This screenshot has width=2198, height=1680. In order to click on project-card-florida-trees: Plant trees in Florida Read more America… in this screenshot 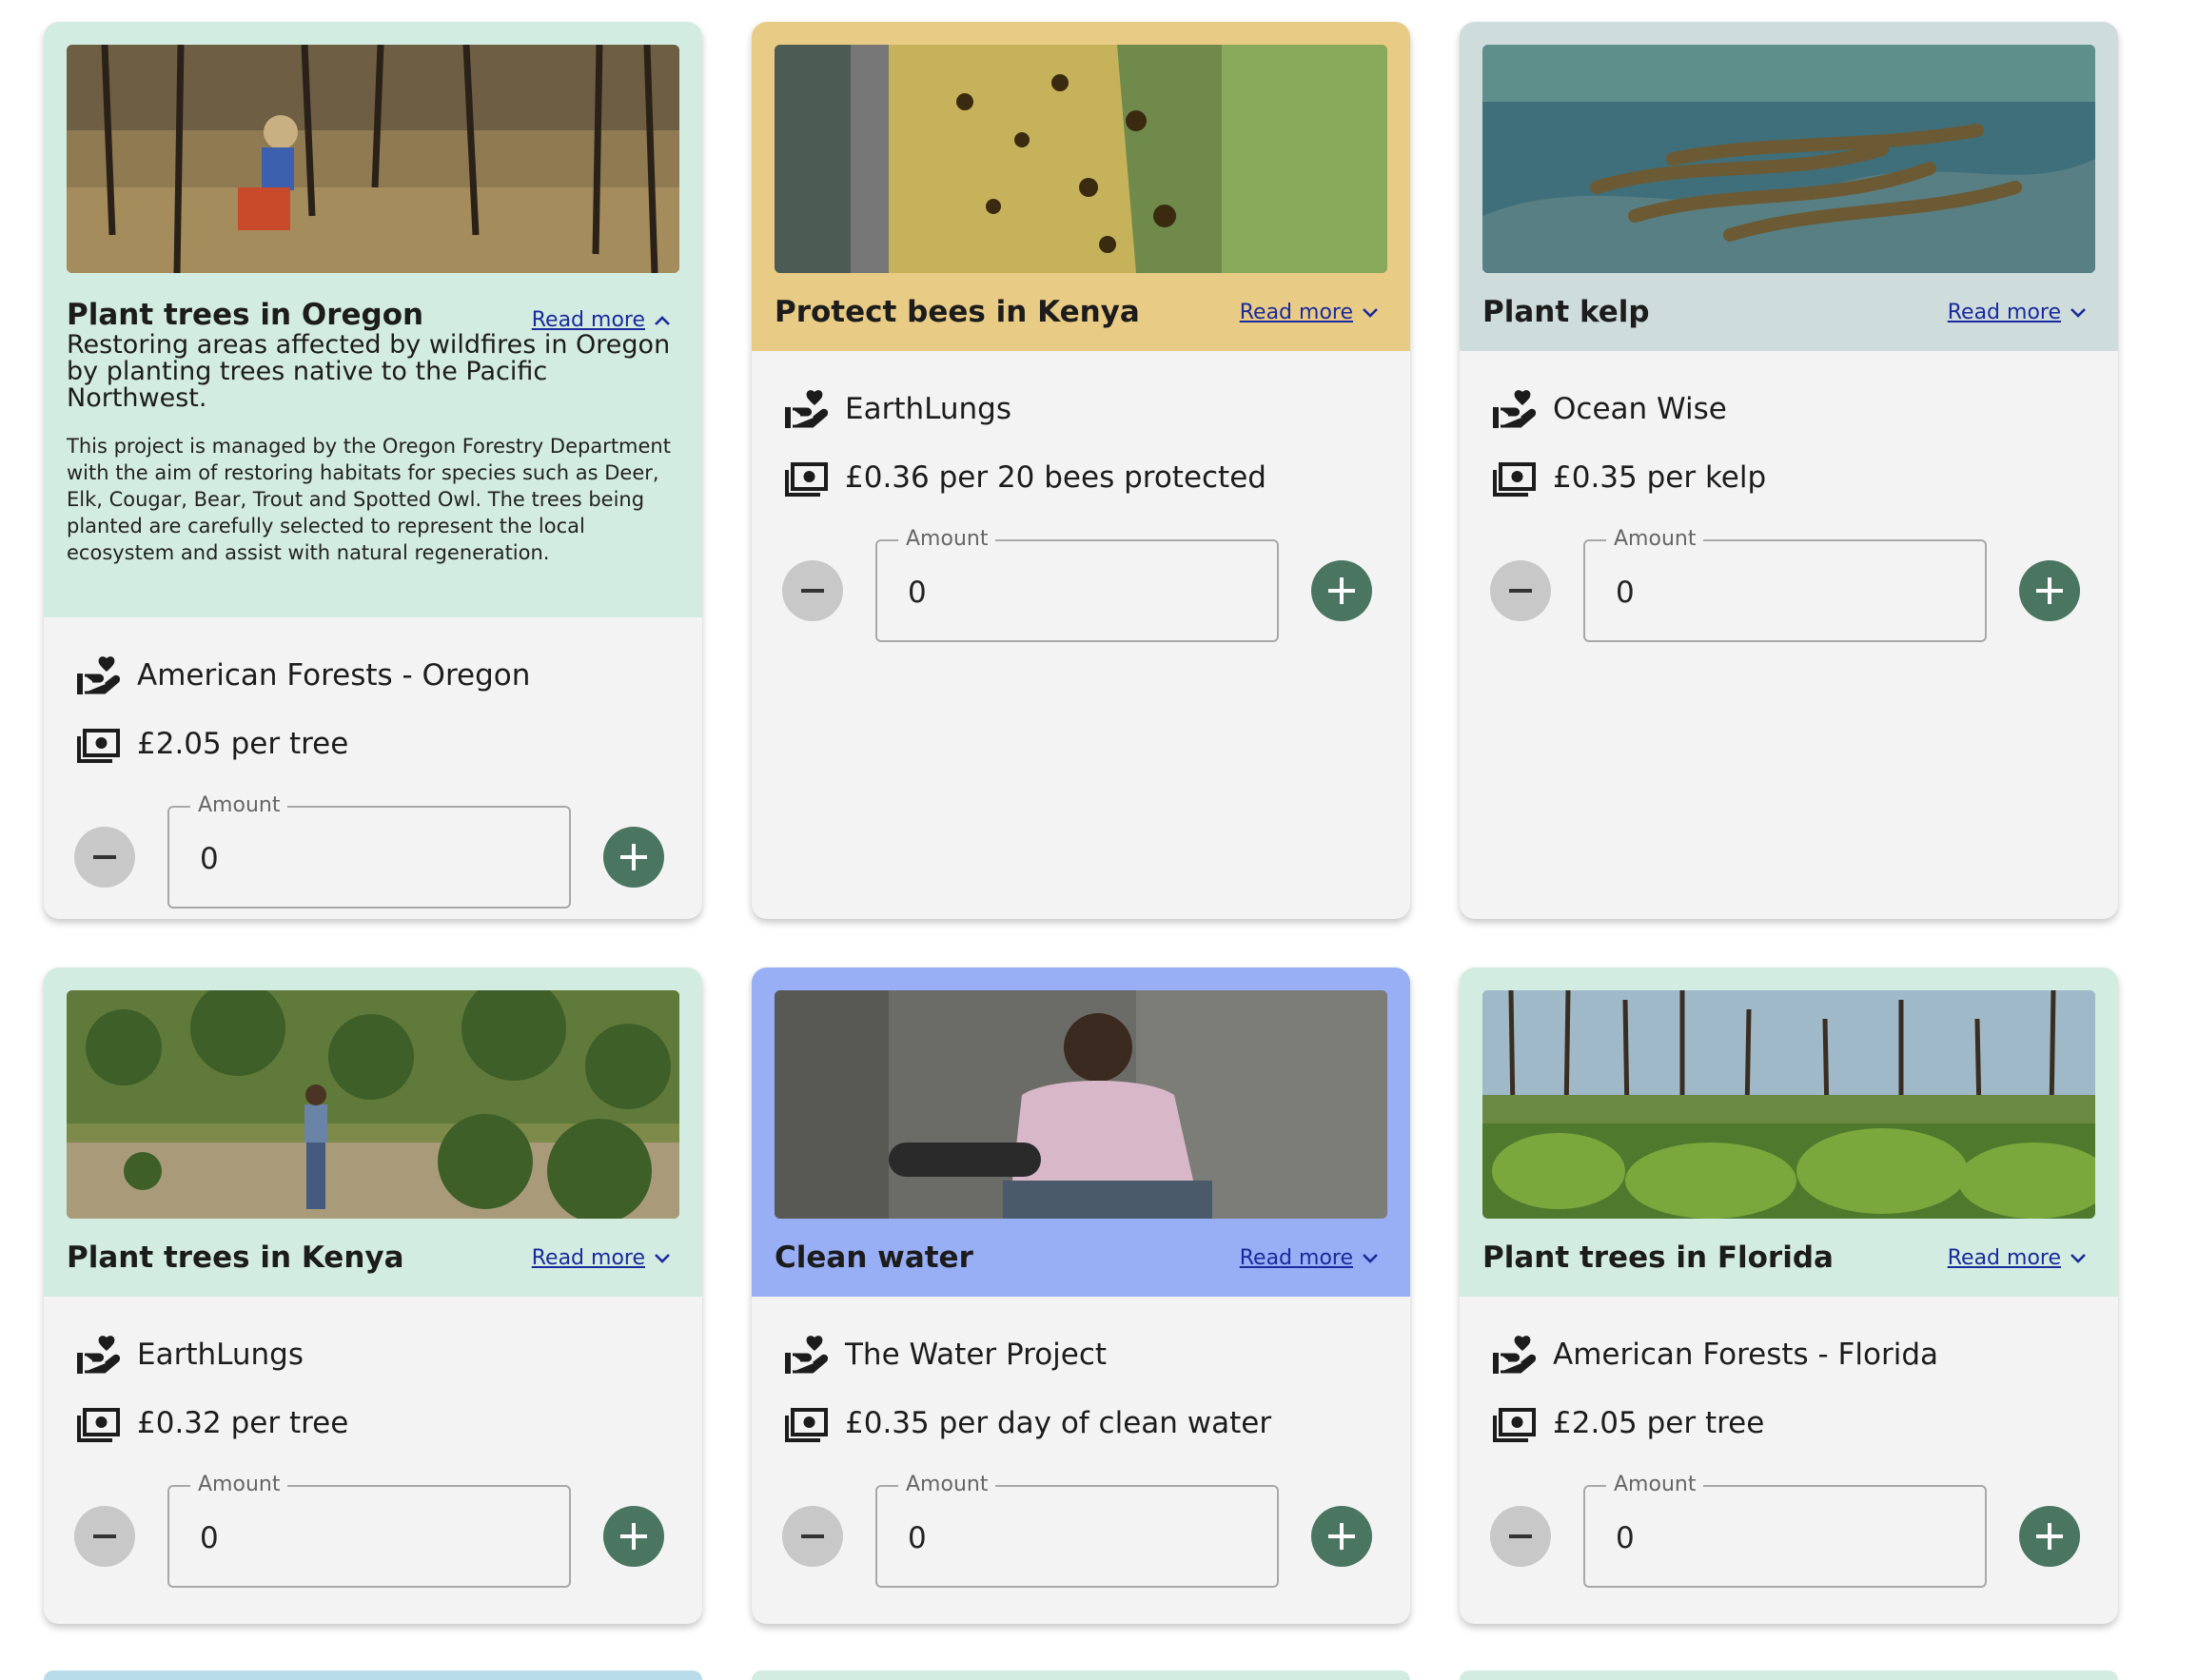, I will do `click(1789, 1296)`.